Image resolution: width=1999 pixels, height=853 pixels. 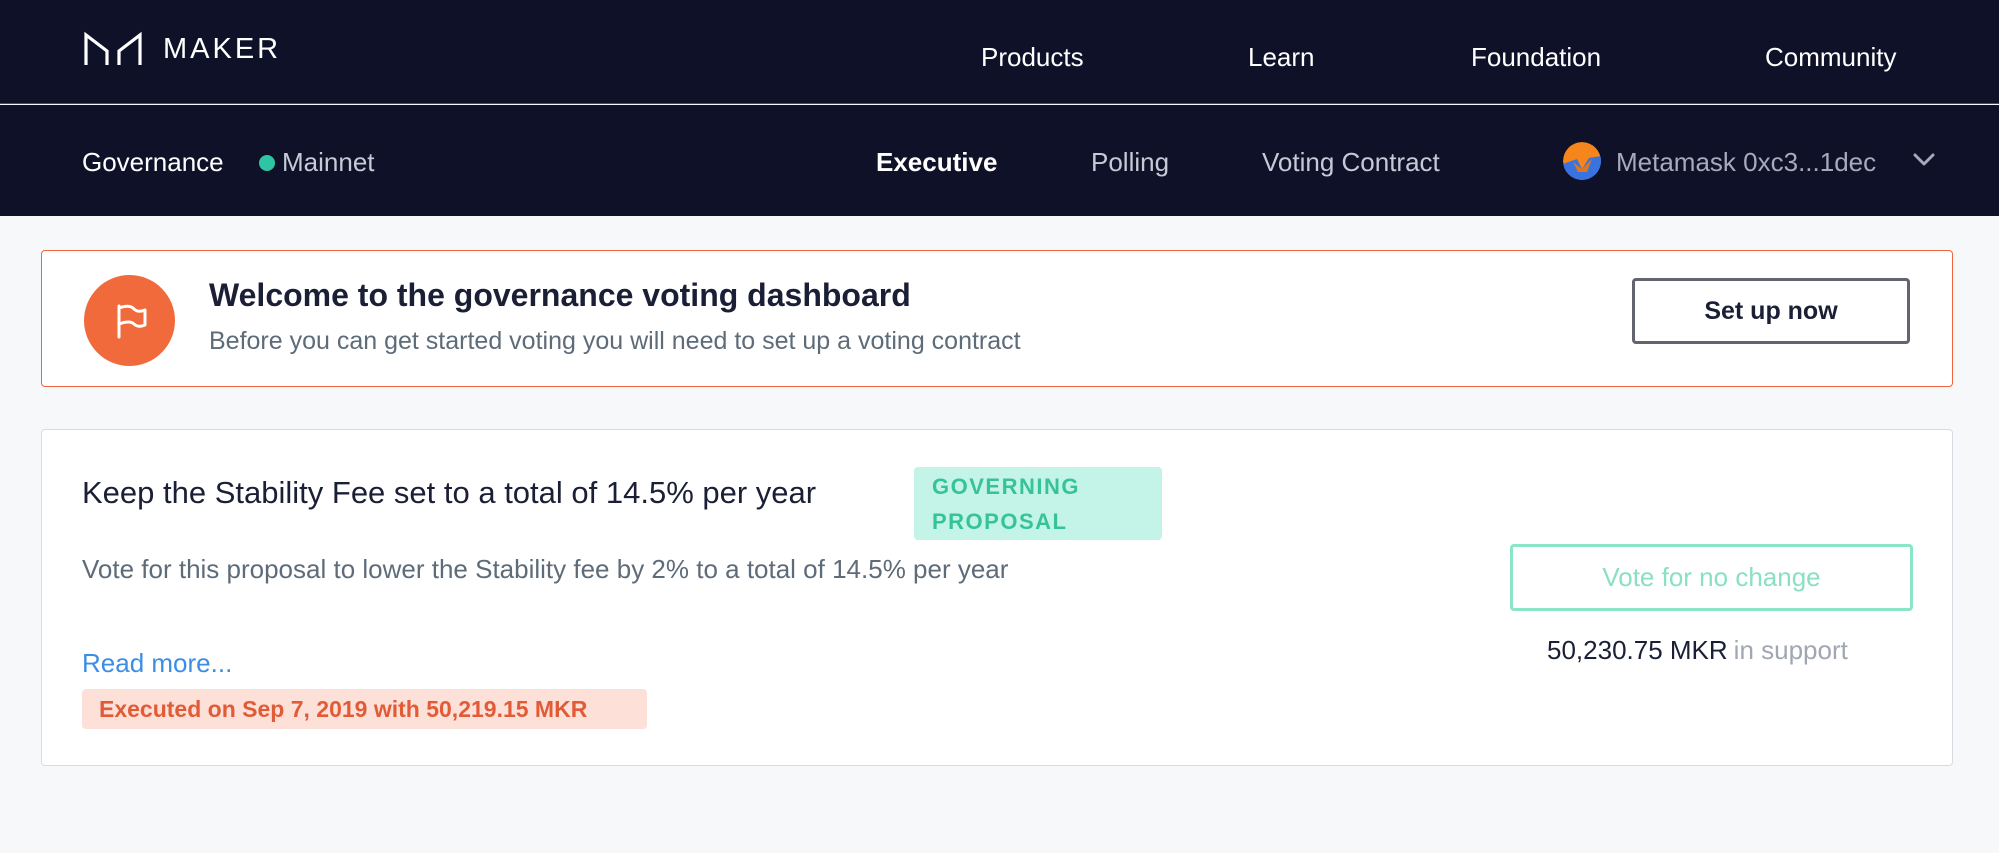 What do you see at coordinates (129, 320) in the screenshot?
I see `flag-icon` at bounding box center [129, 320].